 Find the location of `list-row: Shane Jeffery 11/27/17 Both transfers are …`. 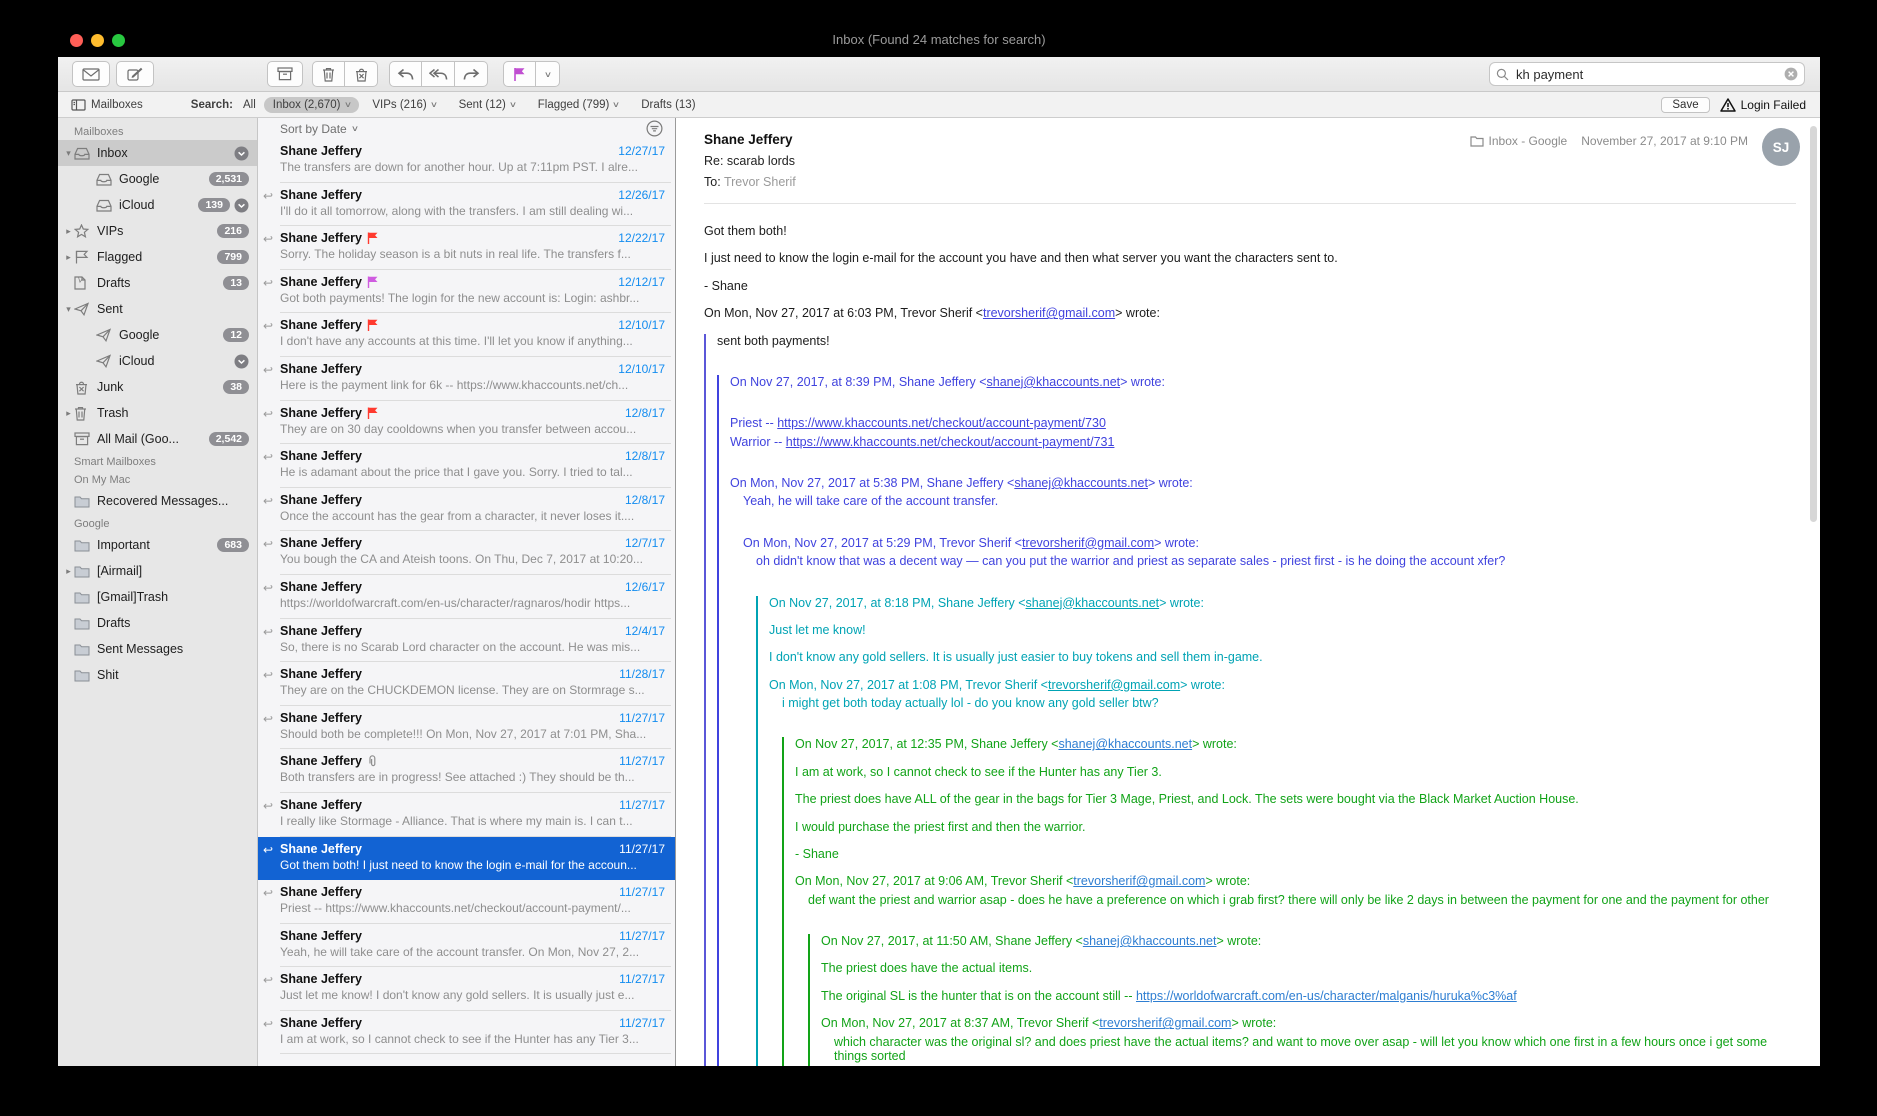

list-row: Shane Jeffery 11/27/17 Both transfers are … is located at coordinates (466, 771).